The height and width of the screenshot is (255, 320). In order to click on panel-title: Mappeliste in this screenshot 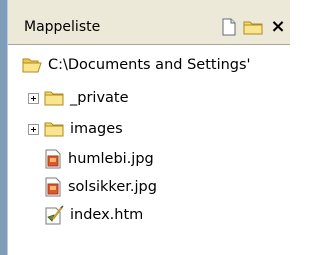, I will do `click(62, 27)`.